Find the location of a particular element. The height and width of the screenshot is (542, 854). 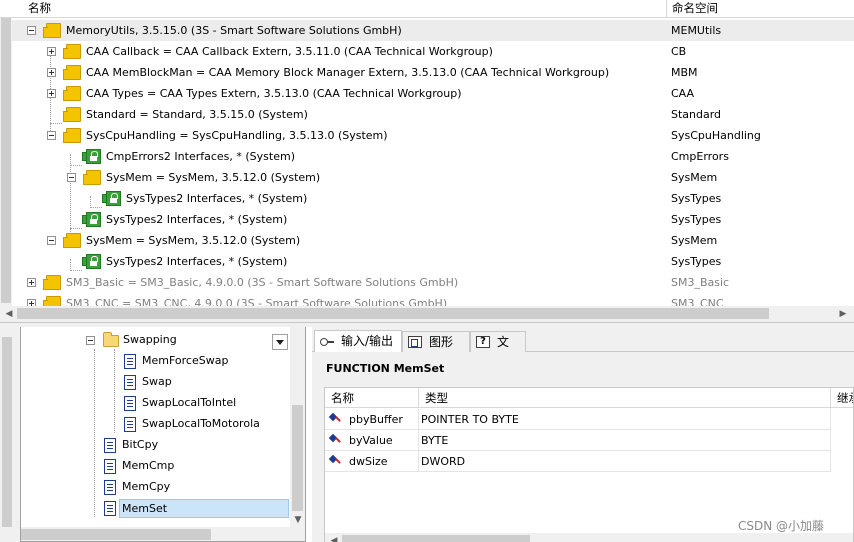

tree-item-label: MemCmp is located at coordinates (148, 465).